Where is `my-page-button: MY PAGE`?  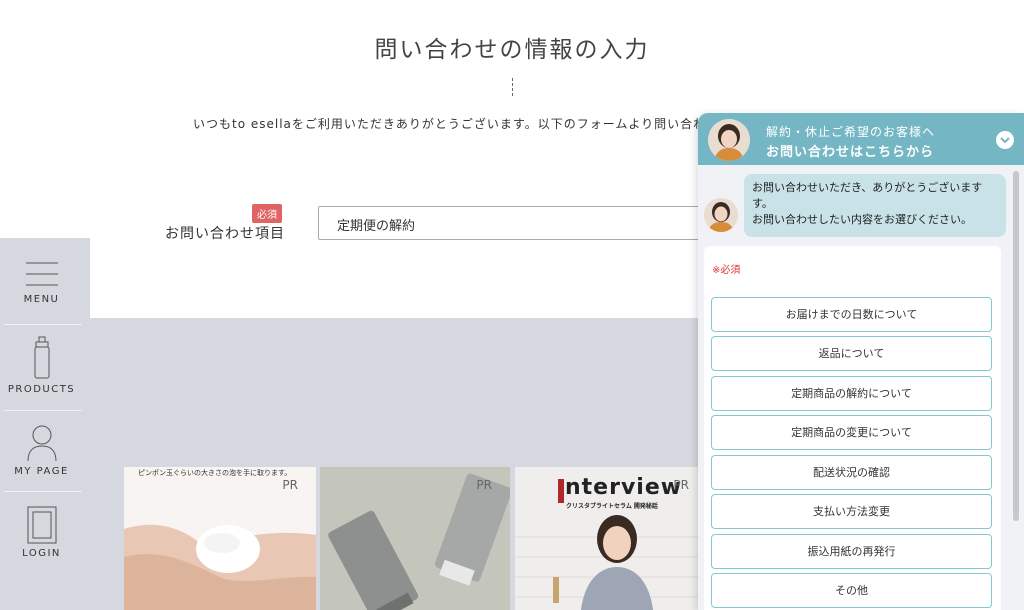 my-page-button: MY PAGE is located at coordinates (41, 450).